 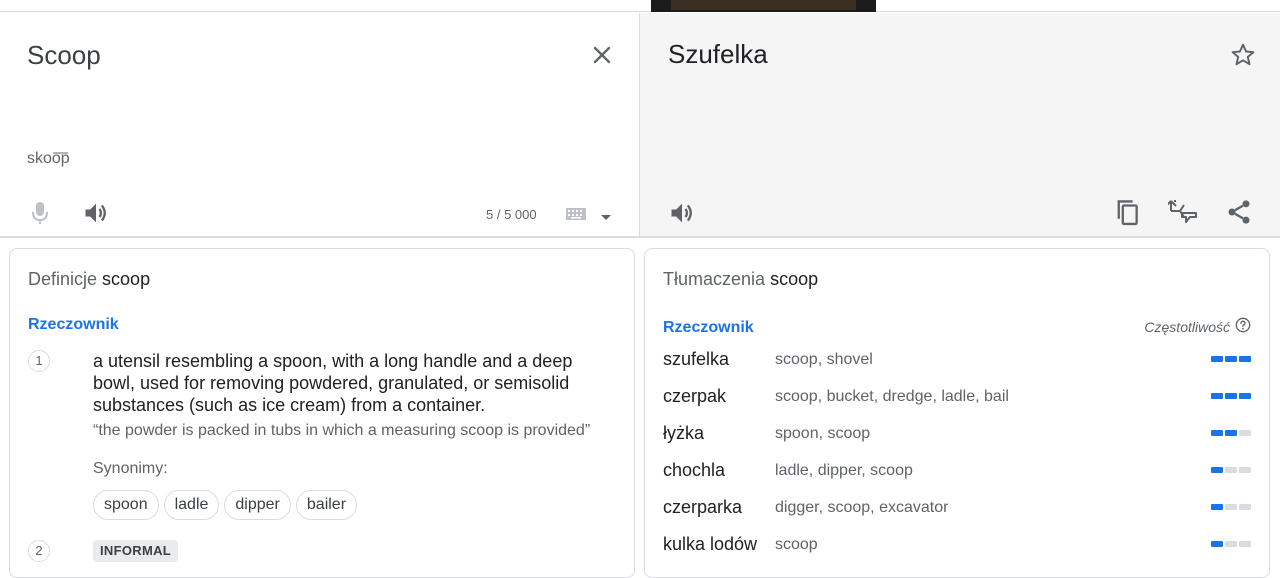 I want to click on synonym-chip: ladle, so click(x=191, y=505).